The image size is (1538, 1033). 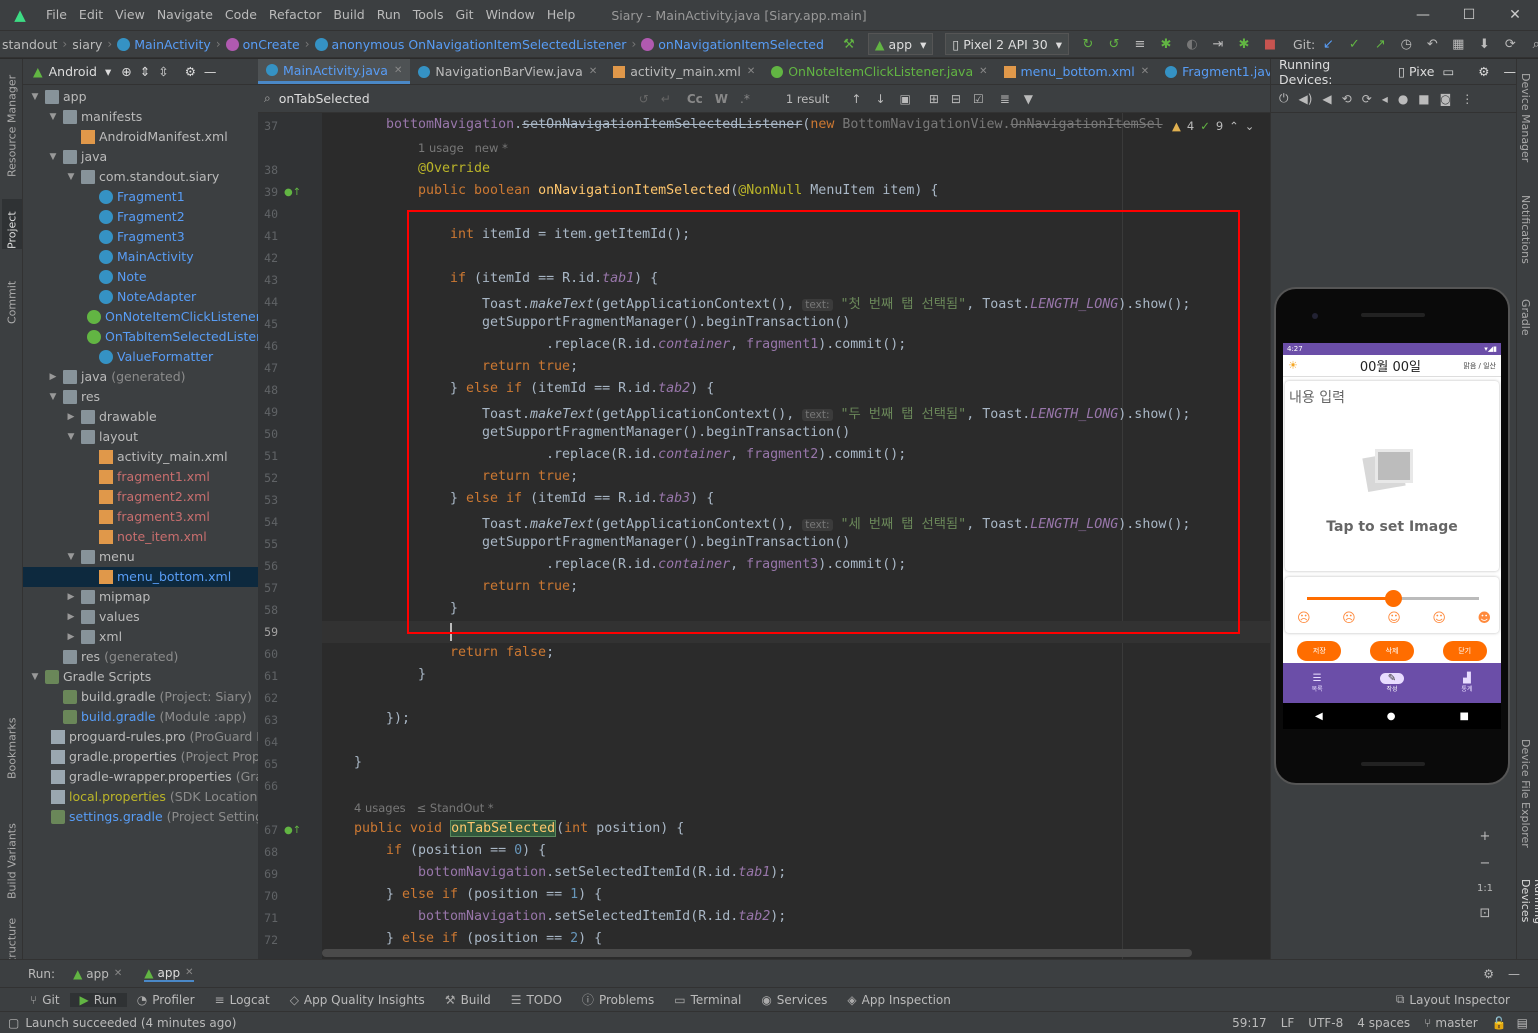 What do you see at coordinates (126, 71) in the screenshot?
I see `locate-icon: ⊕` at bounding box center [126, 71].